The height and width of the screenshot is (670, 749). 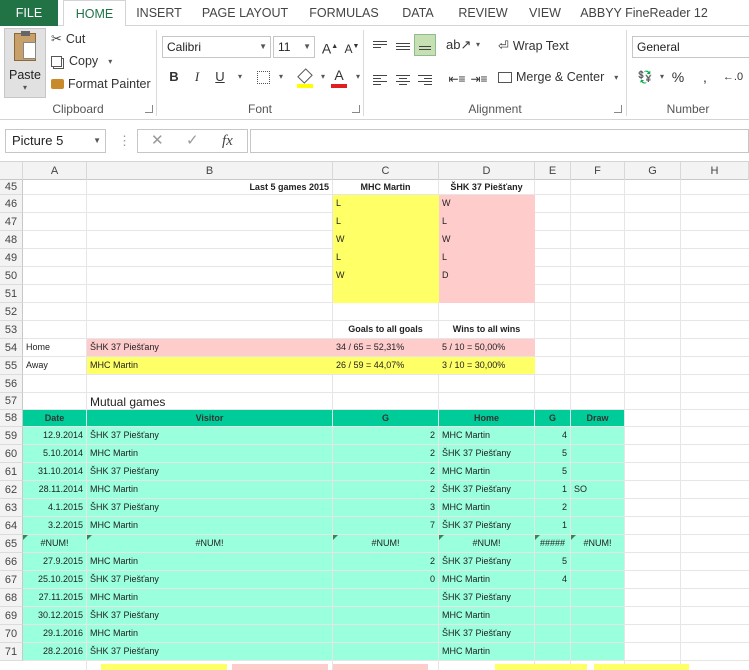 What do you see at coordinates (11, 526) in the screenshot?
I see `row-header: 64` at bounding box center [11, 526].